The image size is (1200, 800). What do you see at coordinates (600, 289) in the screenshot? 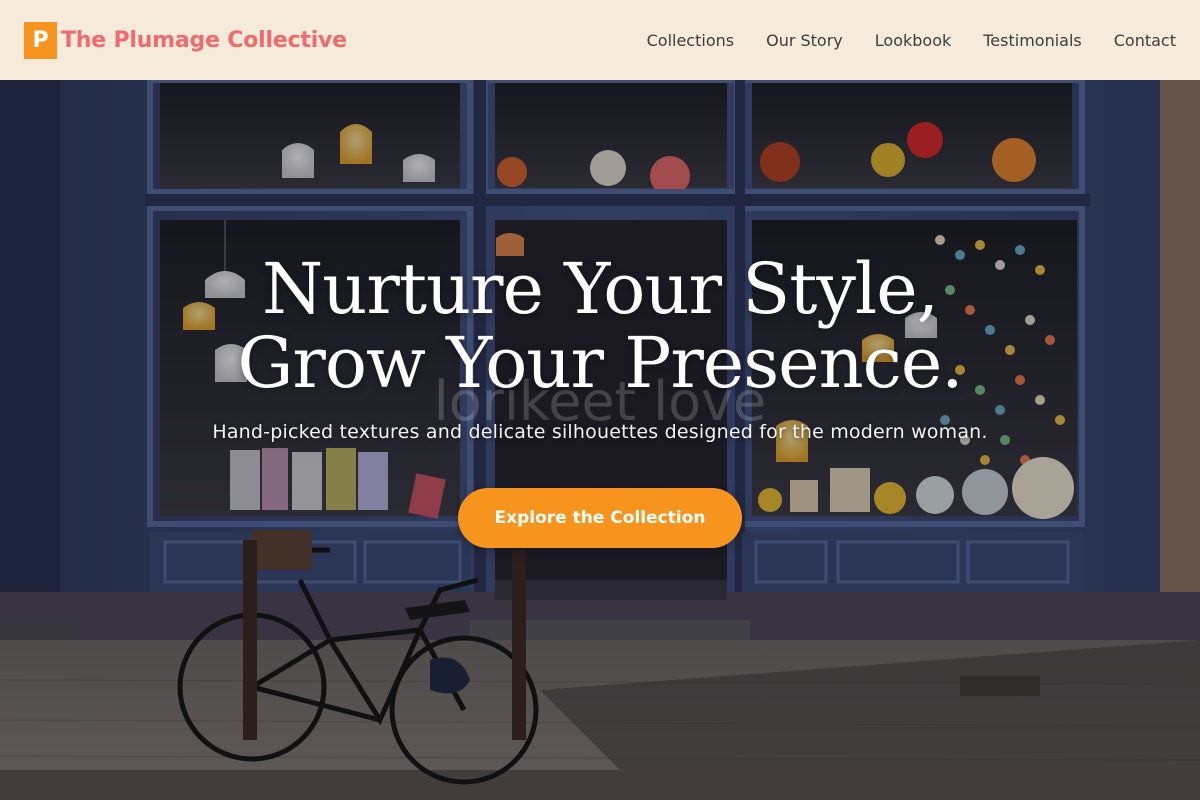
I see `hero-headline-line-1: Nurture Your Style,` at bounding box center [600, 289].